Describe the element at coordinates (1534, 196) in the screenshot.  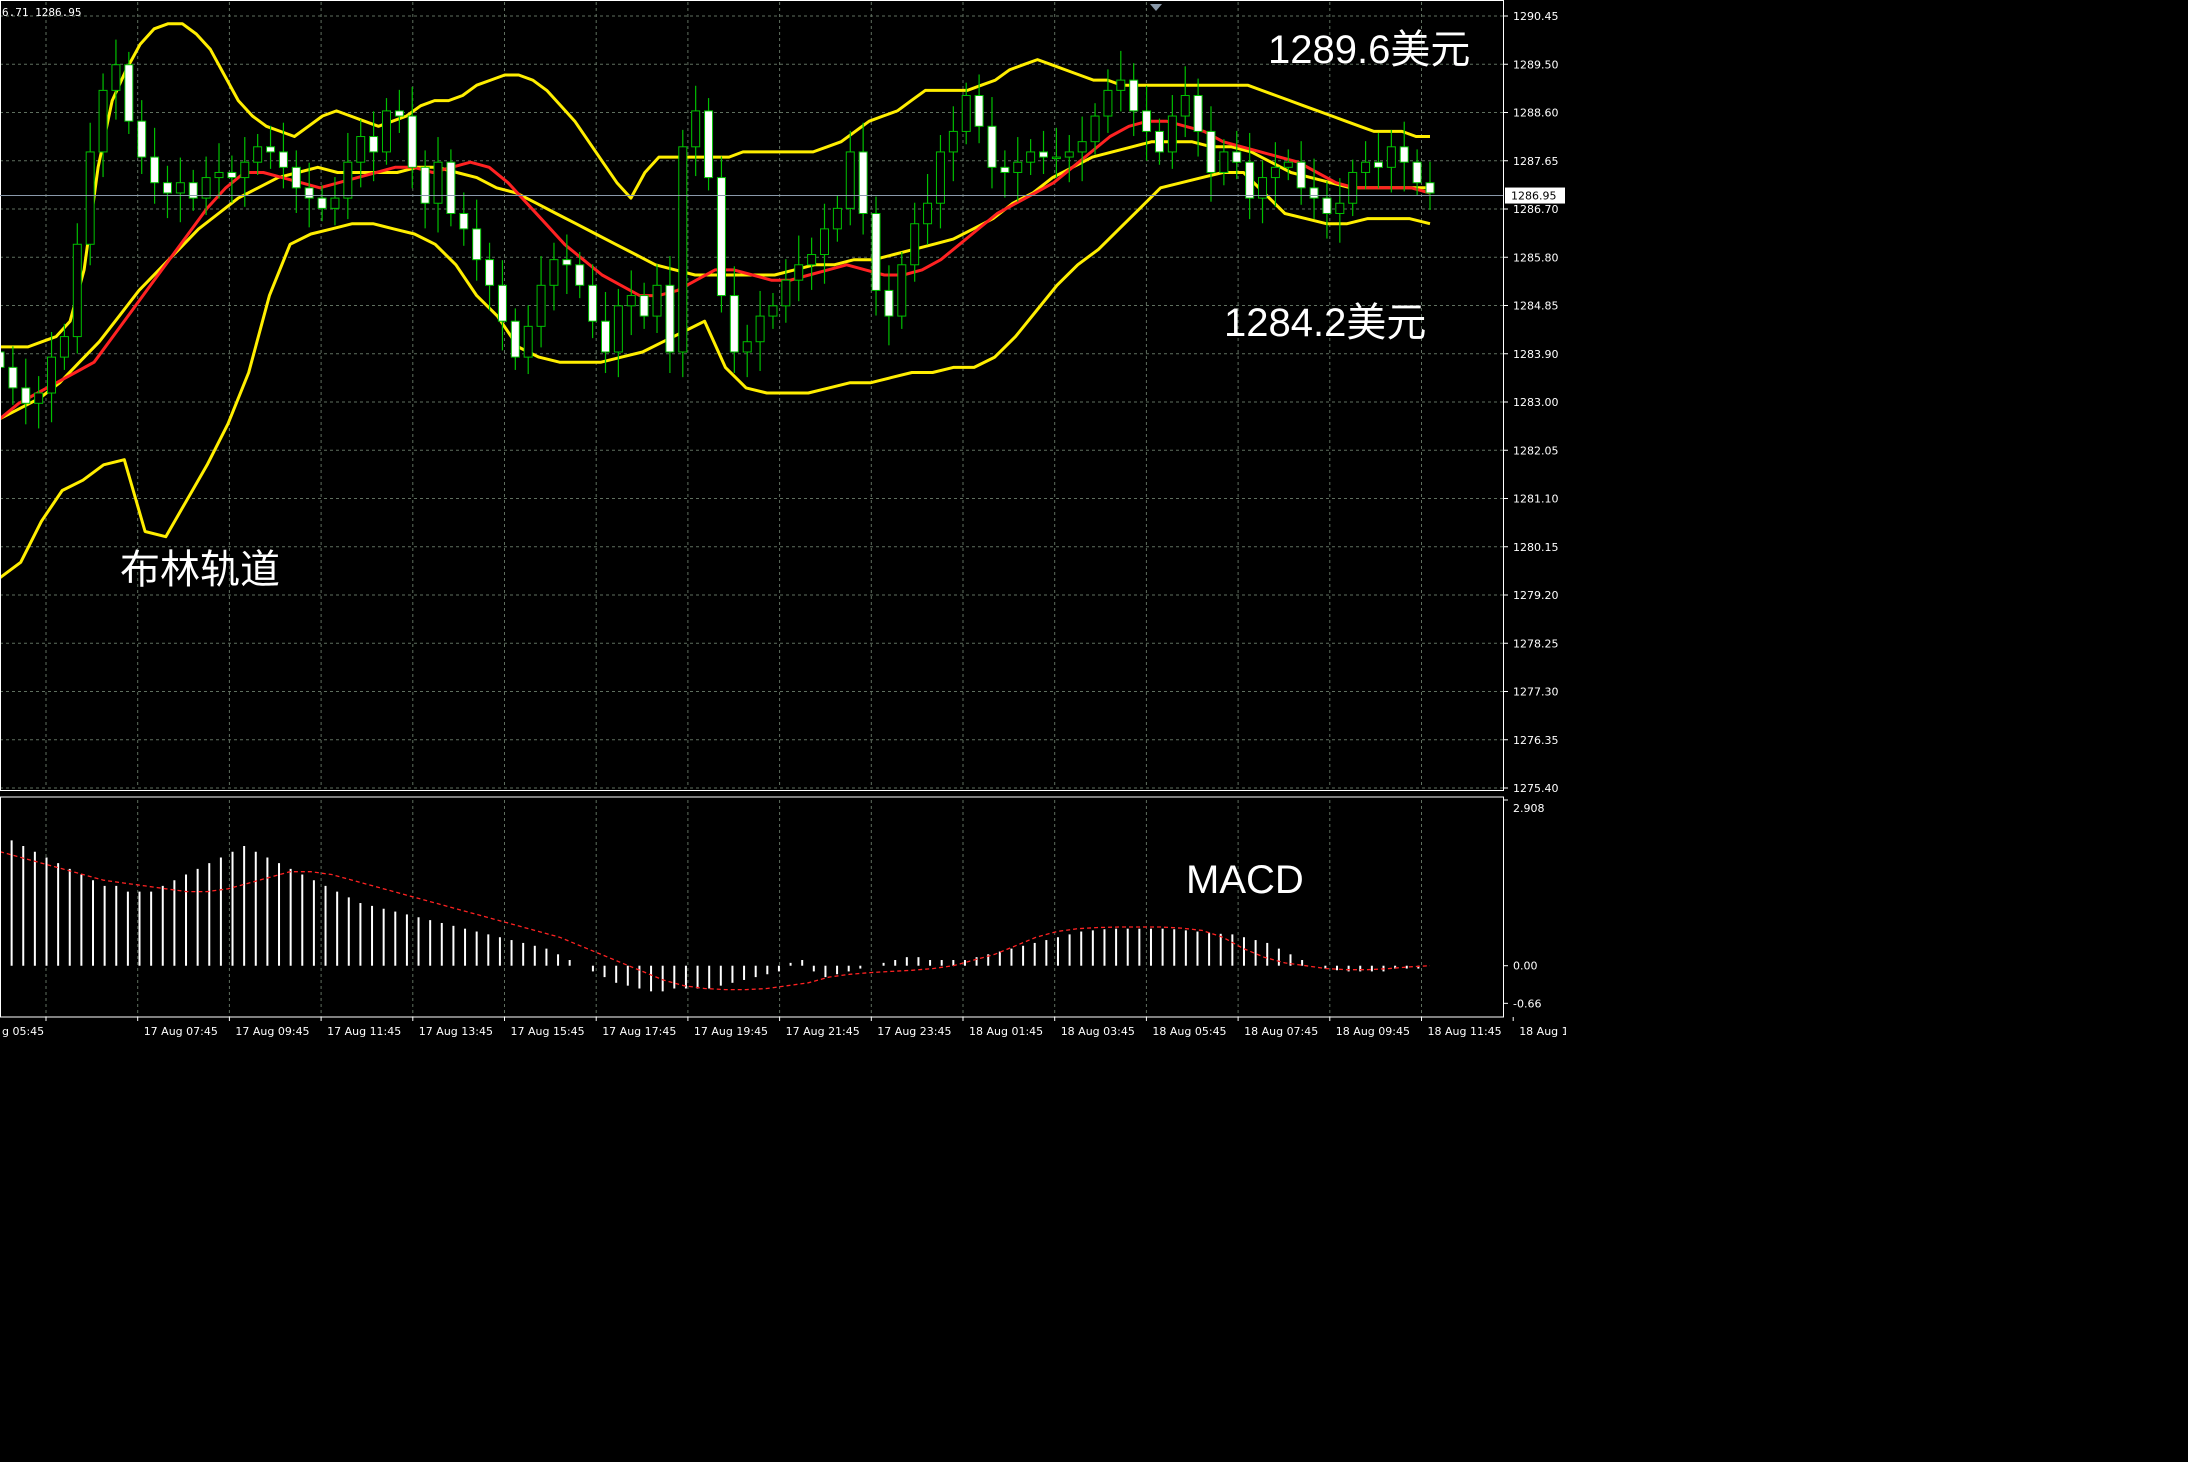
I see `current-price-label: 1286.95` at that location.